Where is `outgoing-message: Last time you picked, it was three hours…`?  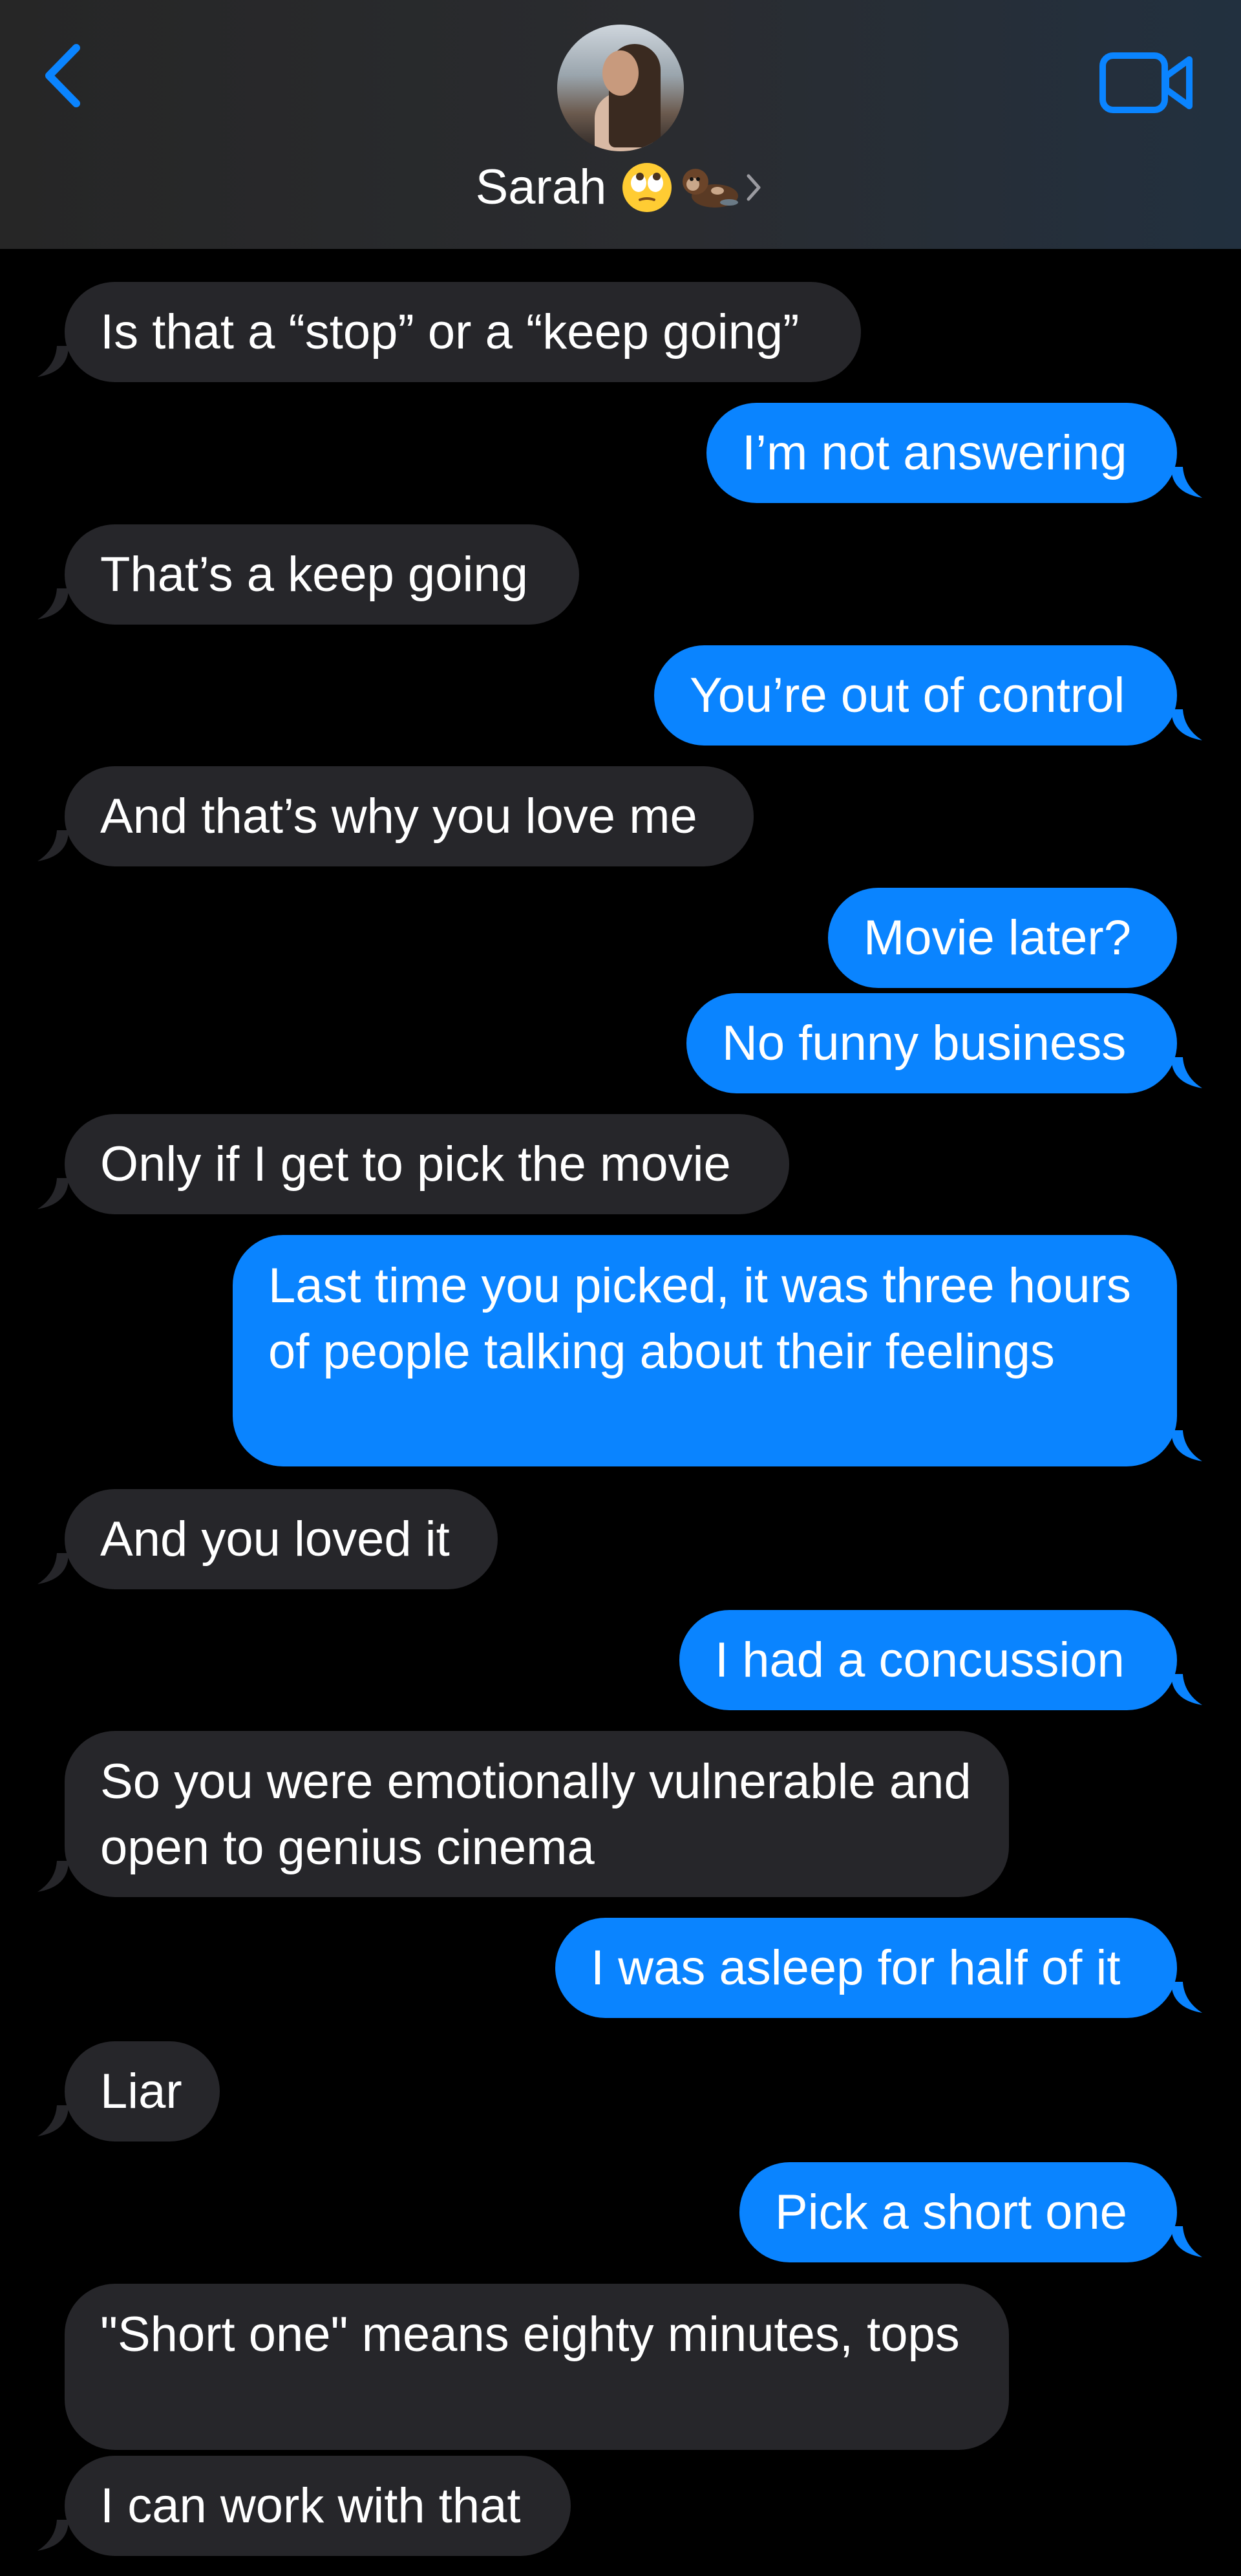 outgoing-message: Last time you picked, it was three hours… is located at coordinates (705, 1350).